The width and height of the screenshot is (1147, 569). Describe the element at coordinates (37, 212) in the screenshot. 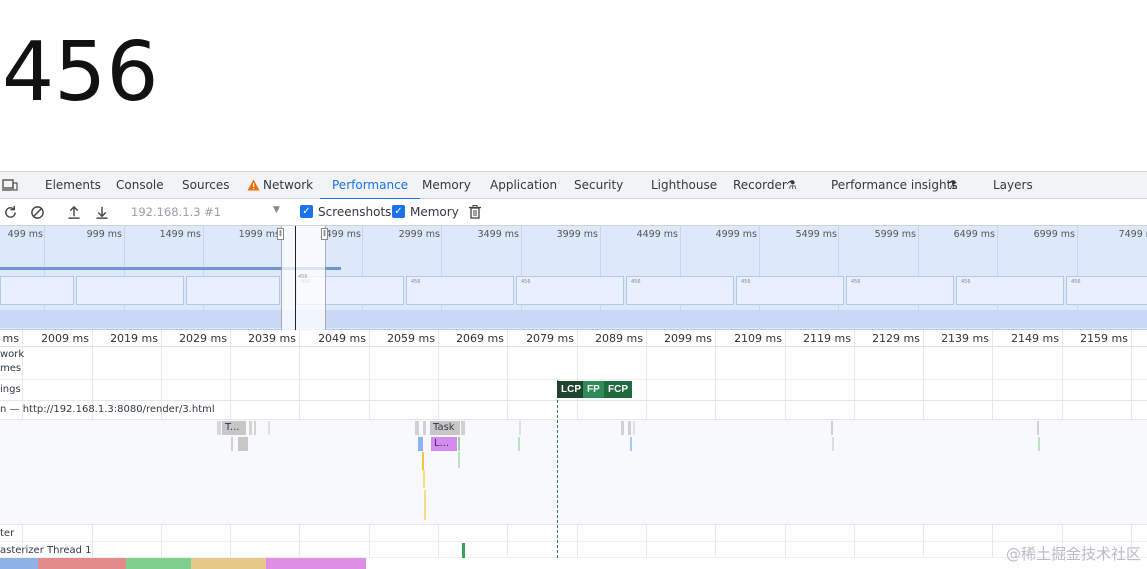

I see `clear-icon` at that location.